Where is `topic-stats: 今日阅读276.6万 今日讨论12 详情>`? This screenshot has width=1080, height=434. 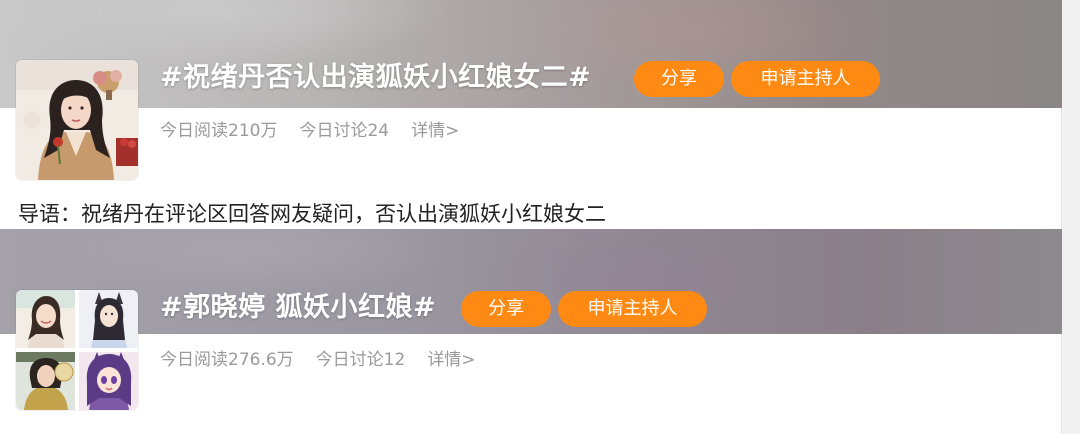 topic-stats: 今日阅读276.6万 今日讨论12 详情> is located at coordinates (329, 360).